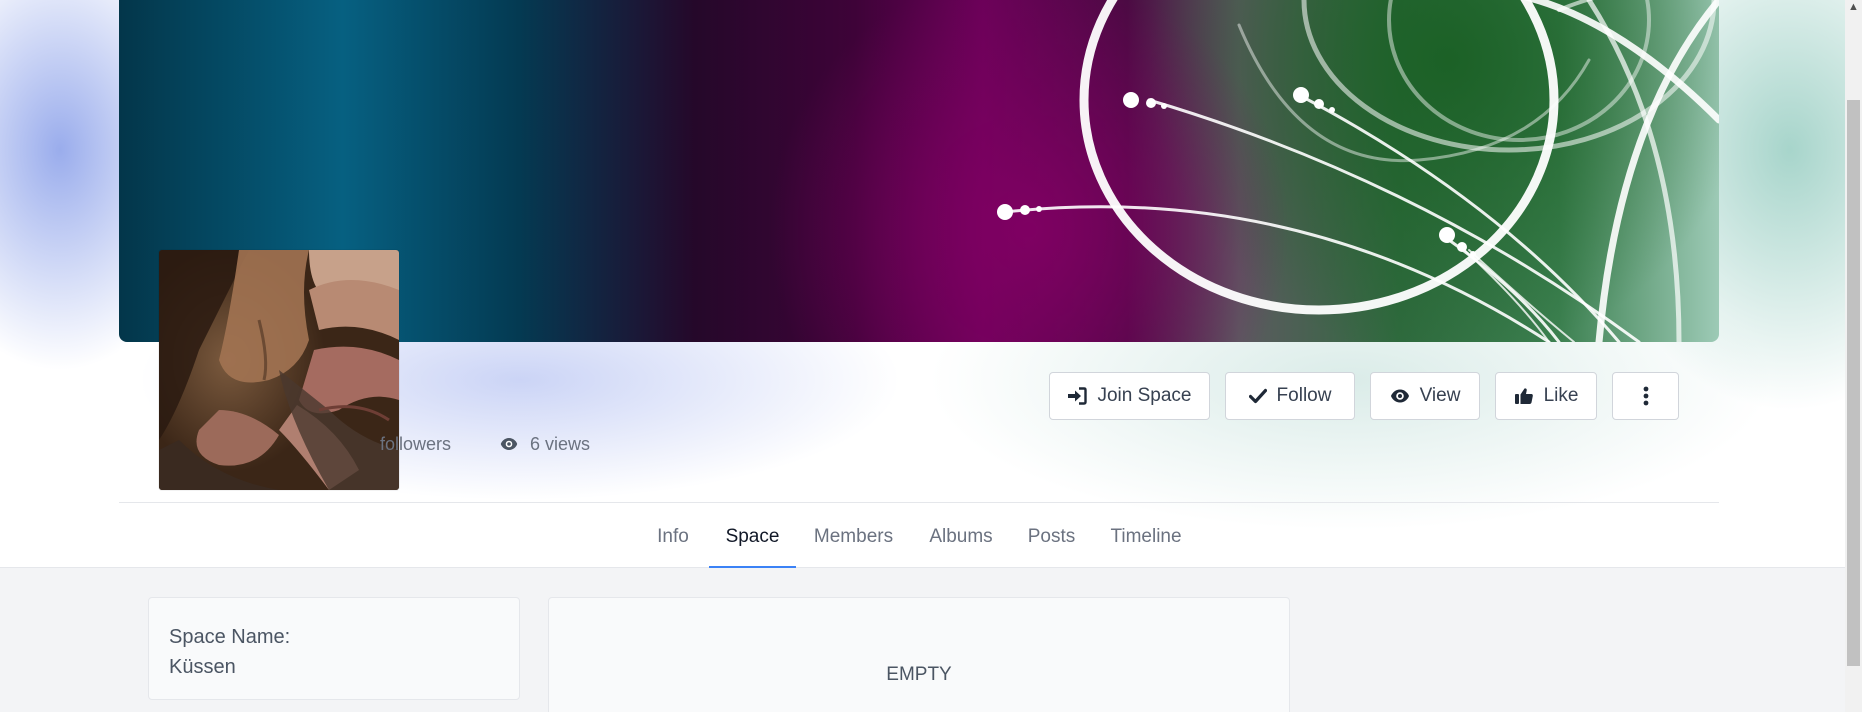 The image size is (1862, 712). I want to click on sign-in-icon, so click(1077, 396).